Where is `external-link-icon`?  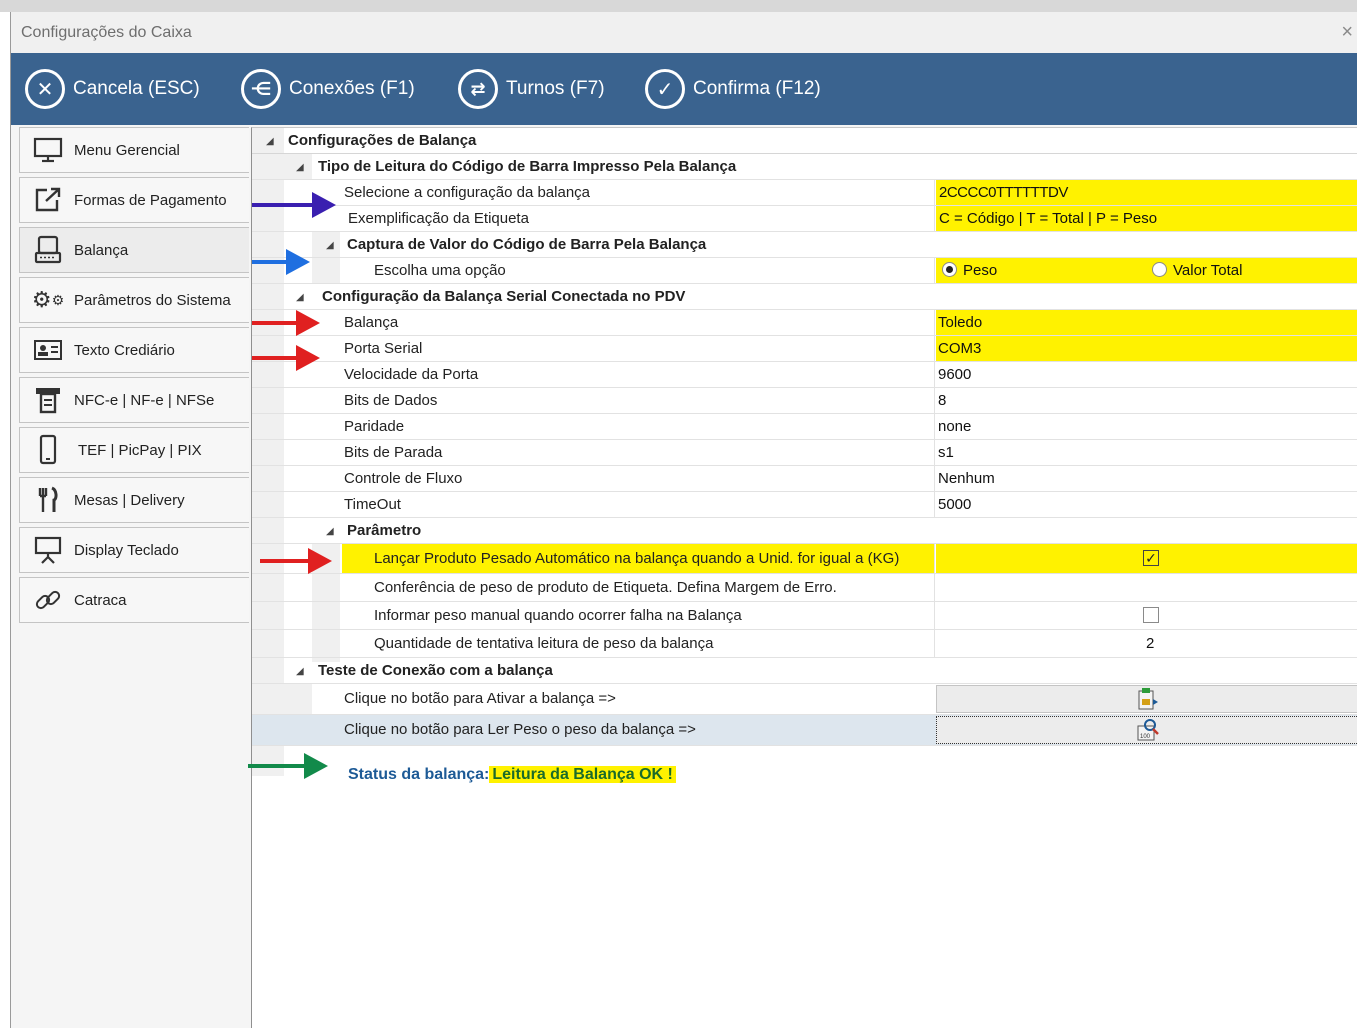
external-link-icon is located at coordinates (48, 200).